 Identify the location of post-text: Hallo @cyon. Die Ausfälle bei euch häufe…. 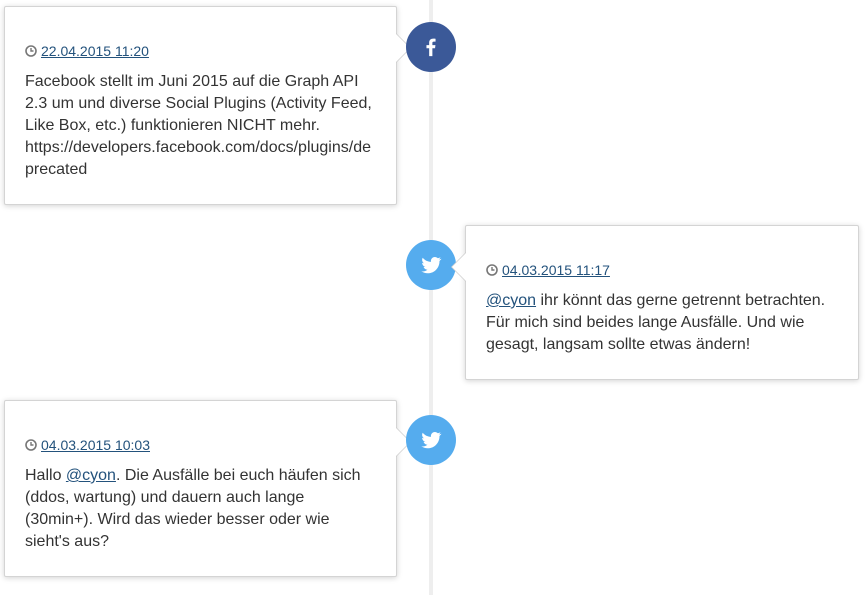
(200, 509).